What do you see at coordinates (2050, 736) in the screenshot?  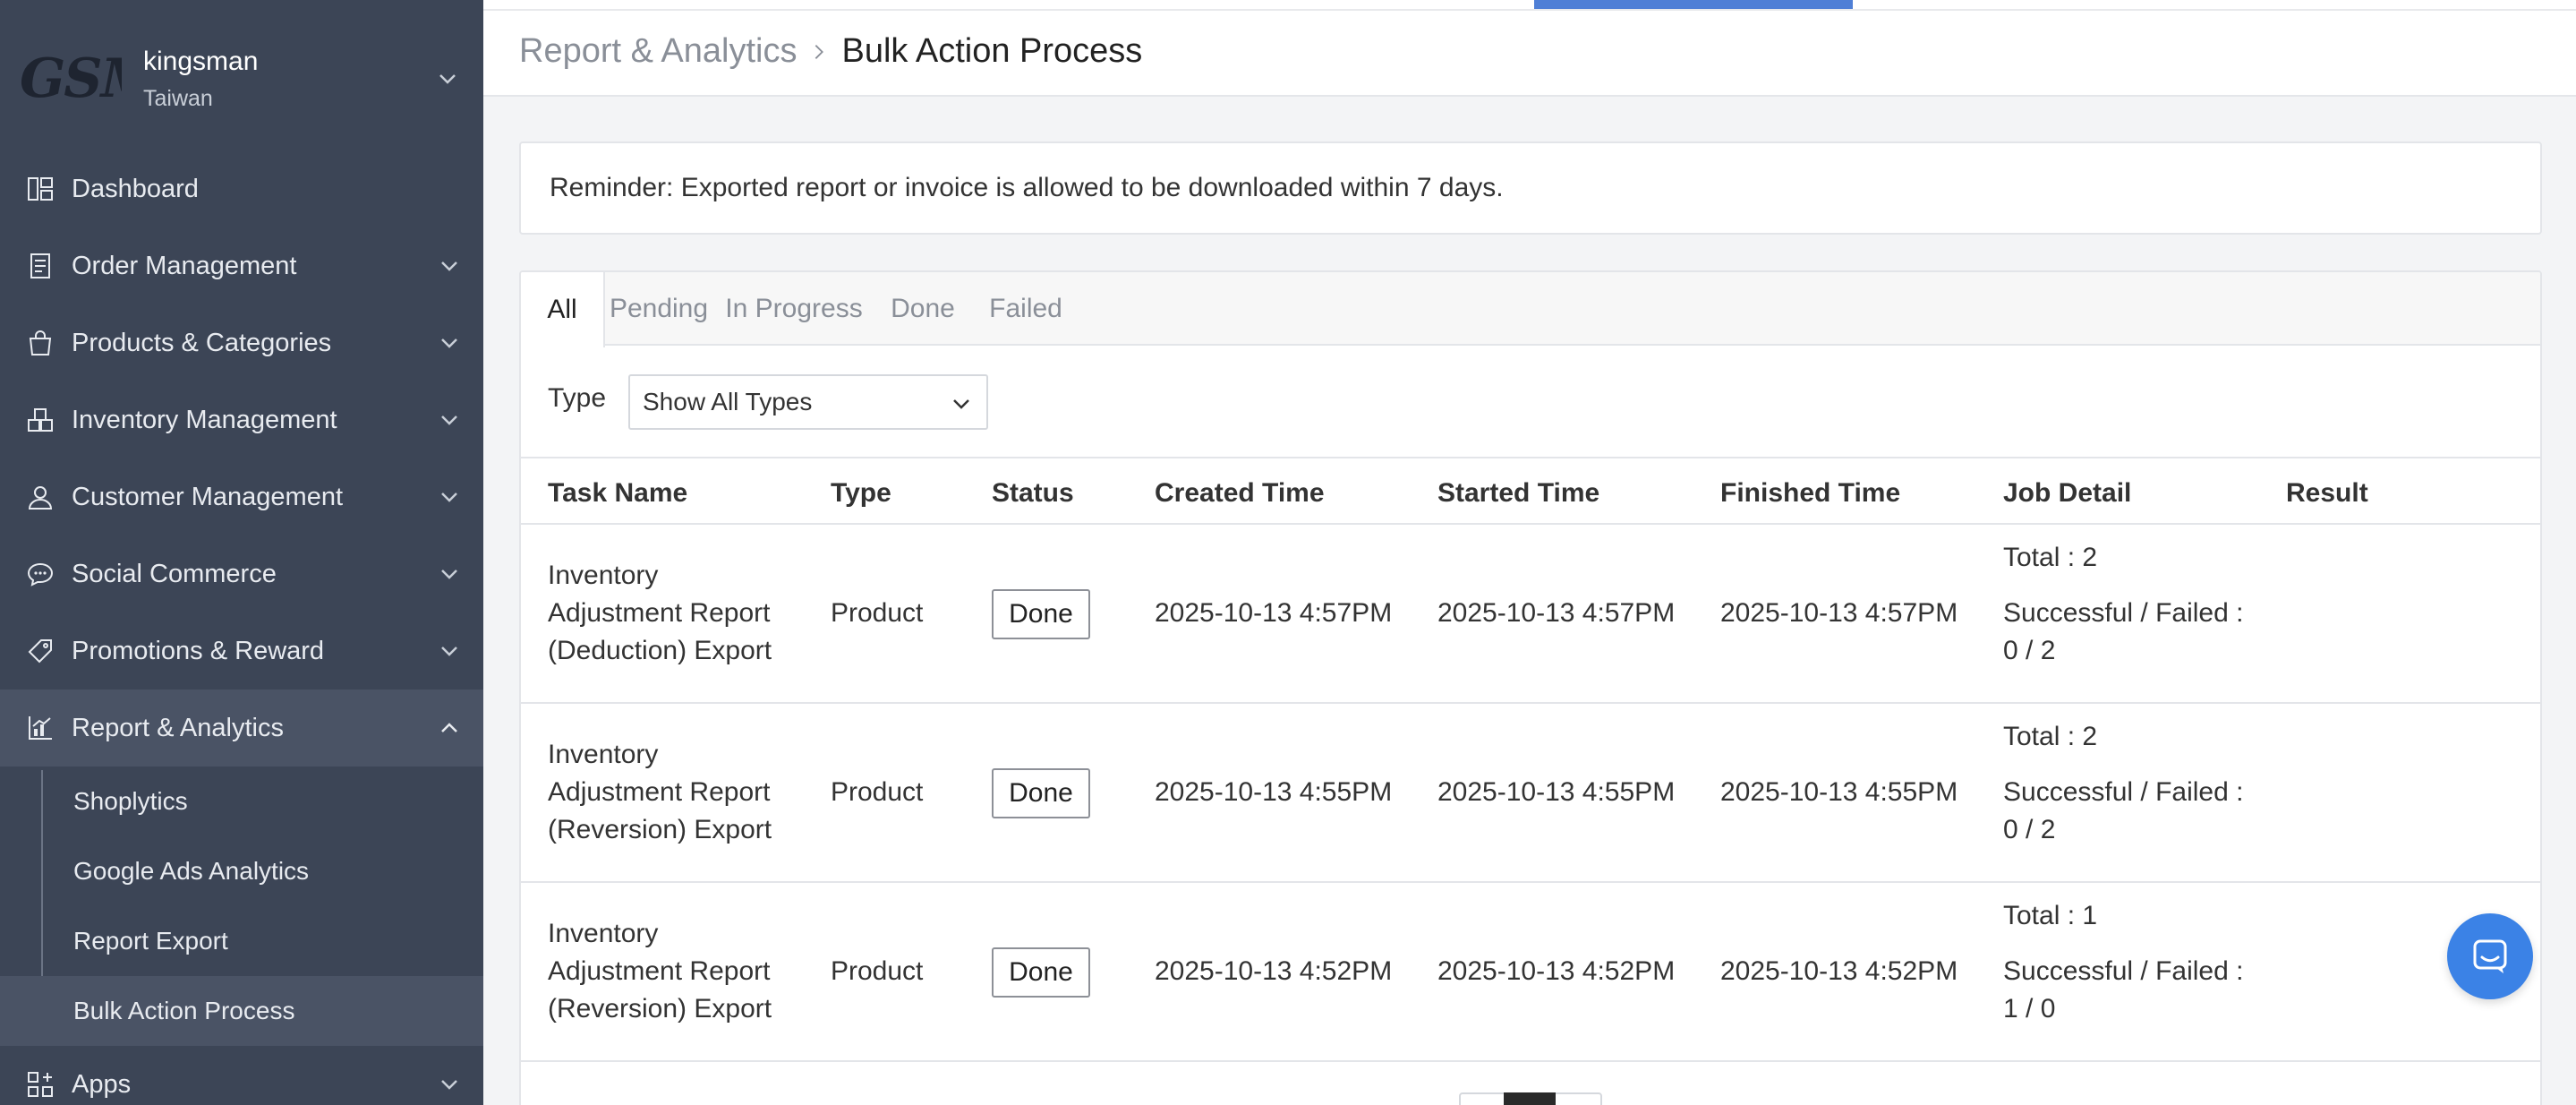 I see `job-total: Total : 2` at bounding box center [2050, 736].